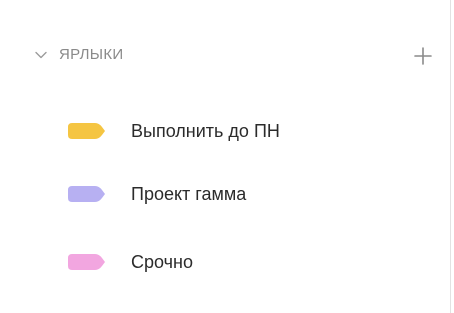  Describe the element at coordinates (225, 55) in the screenshot. I see `labels-section-header: ЯРЛЫКИ` at that location.